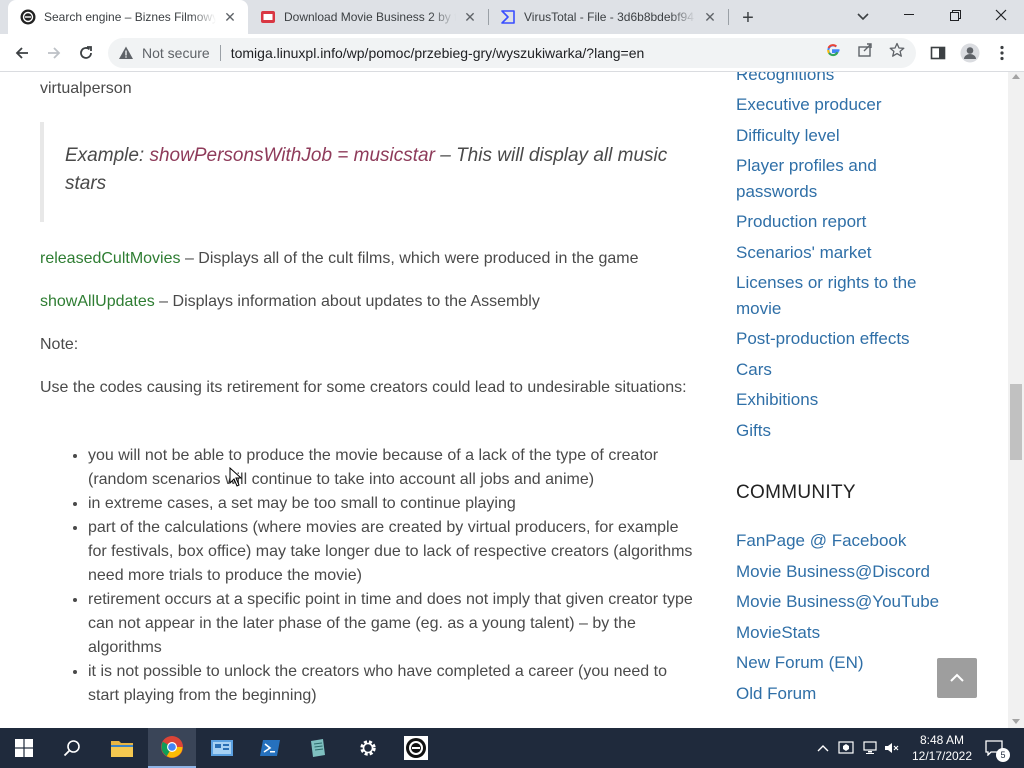 The image size is (1024, 768). I want to click on google-icon, so click(833, 50).